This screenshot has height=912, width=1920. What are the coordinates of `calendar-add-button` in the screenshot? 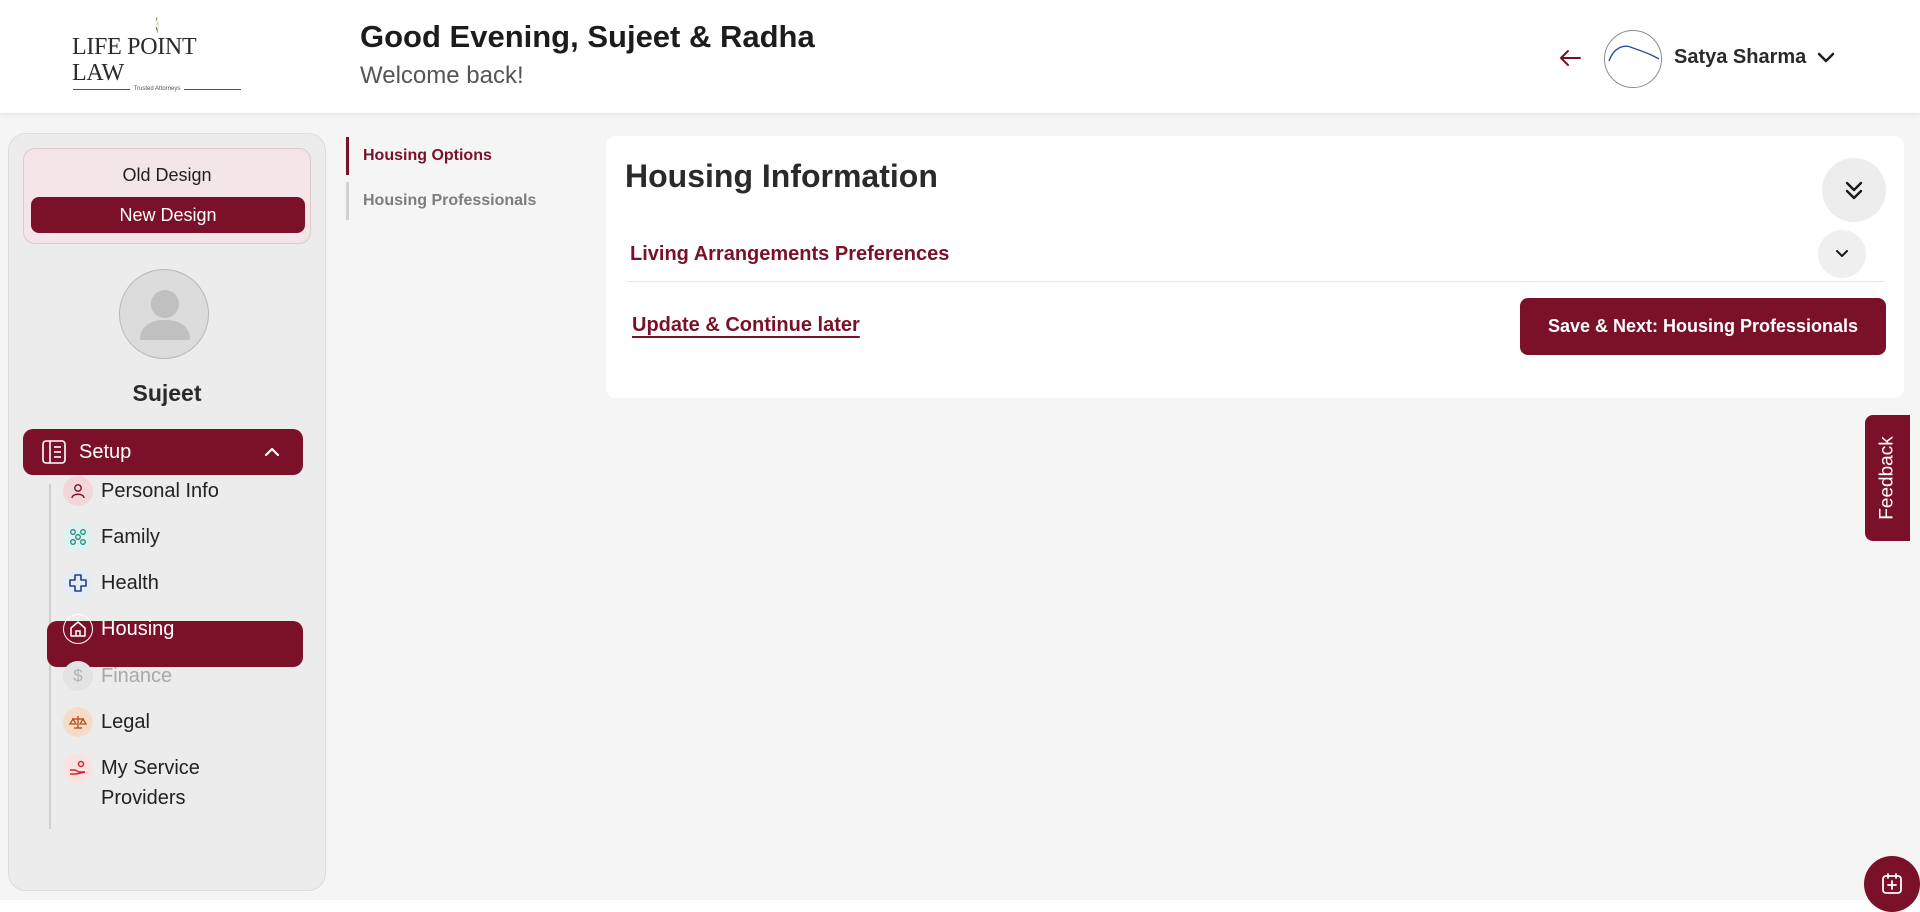 It's located at (1892, 884).